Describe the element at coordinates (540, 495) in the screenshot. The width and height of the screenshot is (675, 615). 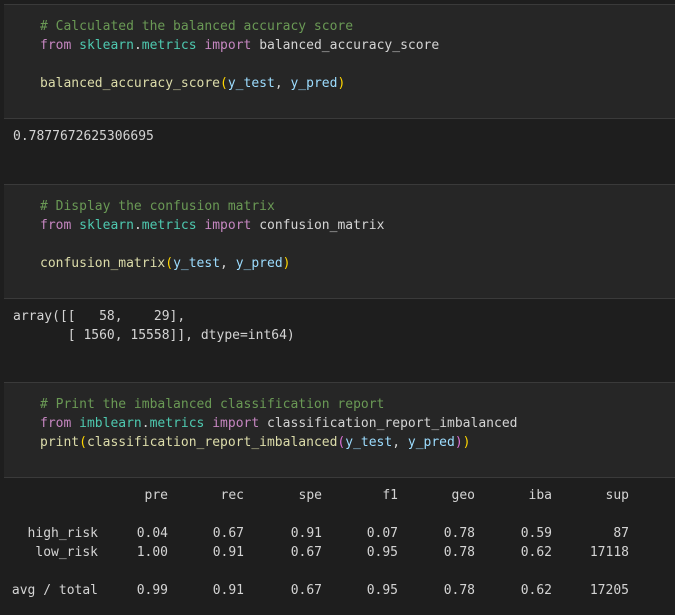
I see `header-iba: iba` at that location.